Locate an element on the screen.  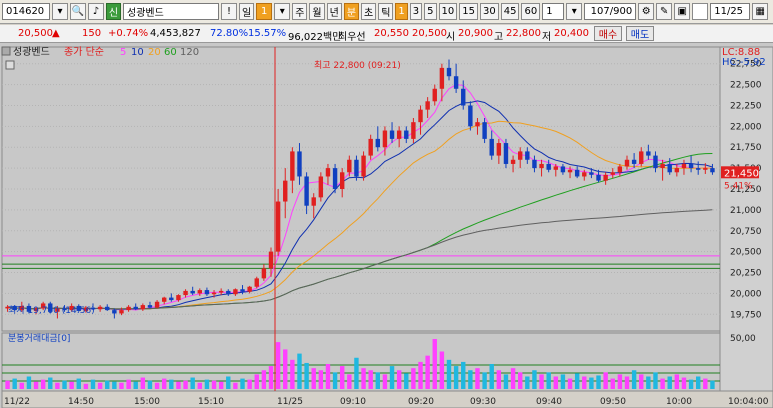
settings-icon: ✎ is located at coordinates (664, 11).